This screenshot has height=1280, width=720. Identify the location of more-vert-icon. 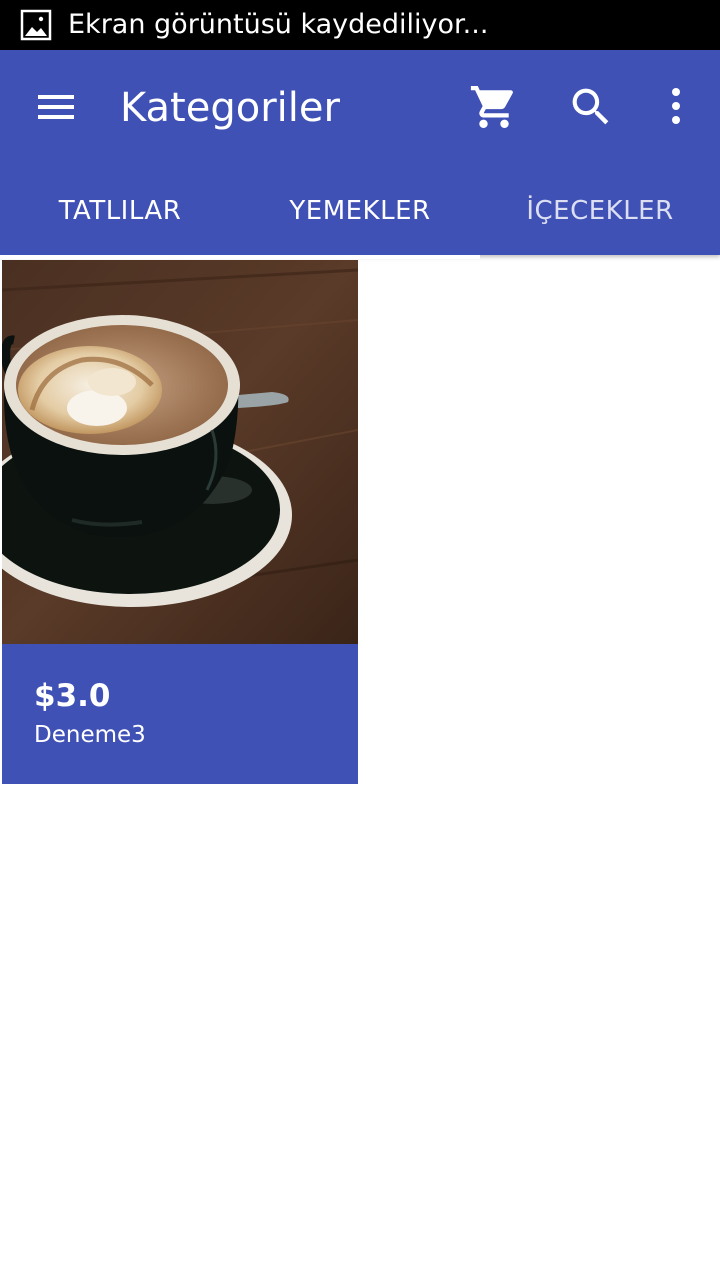
(676, 106).